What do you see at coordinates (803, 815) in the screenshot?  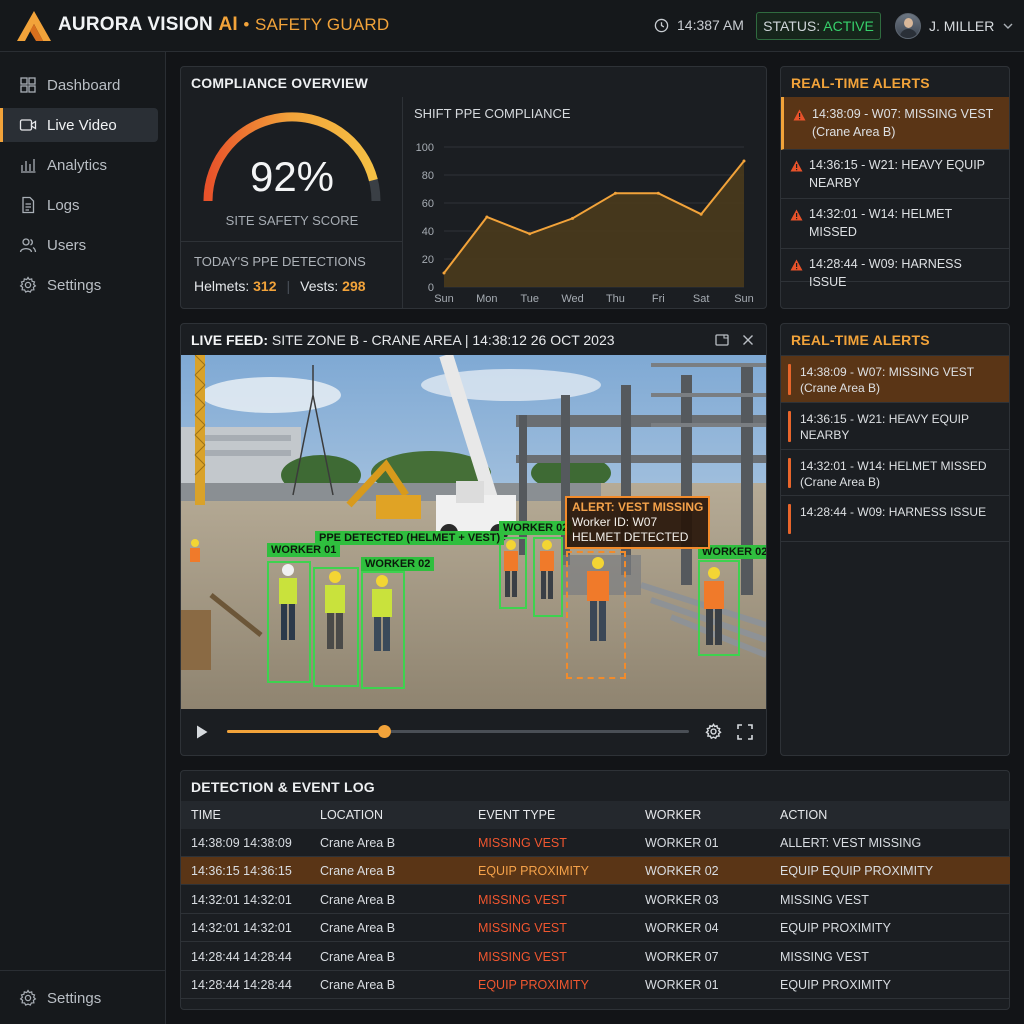 I see `column-header: ACTION` at bounding box center [803, 815].